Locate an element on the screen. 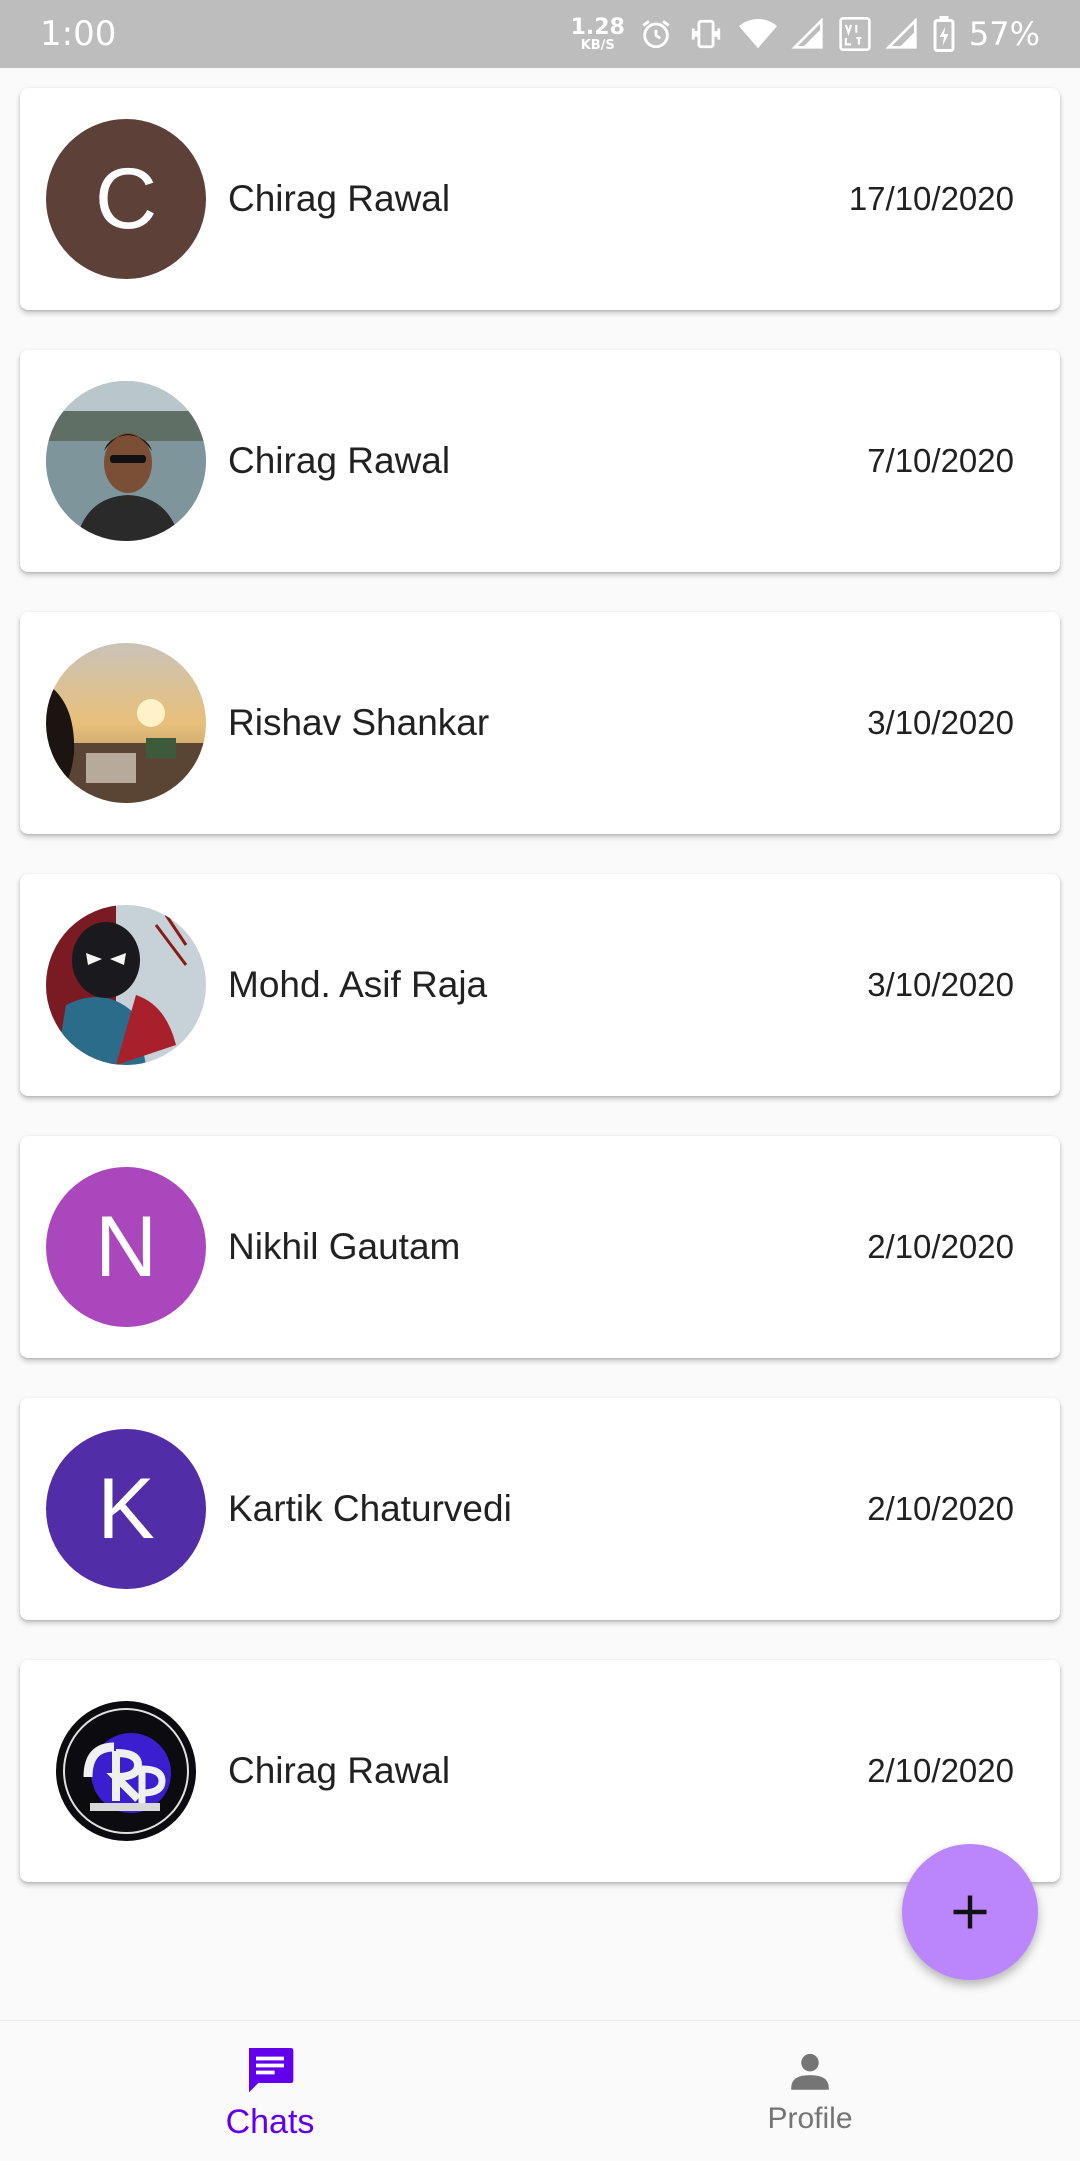 Image resolution: width=1080 pixels, height=2161 pixels. chat-list-item: Chirag Rawal 7/10/2020 is located at coordinates (540, 461).